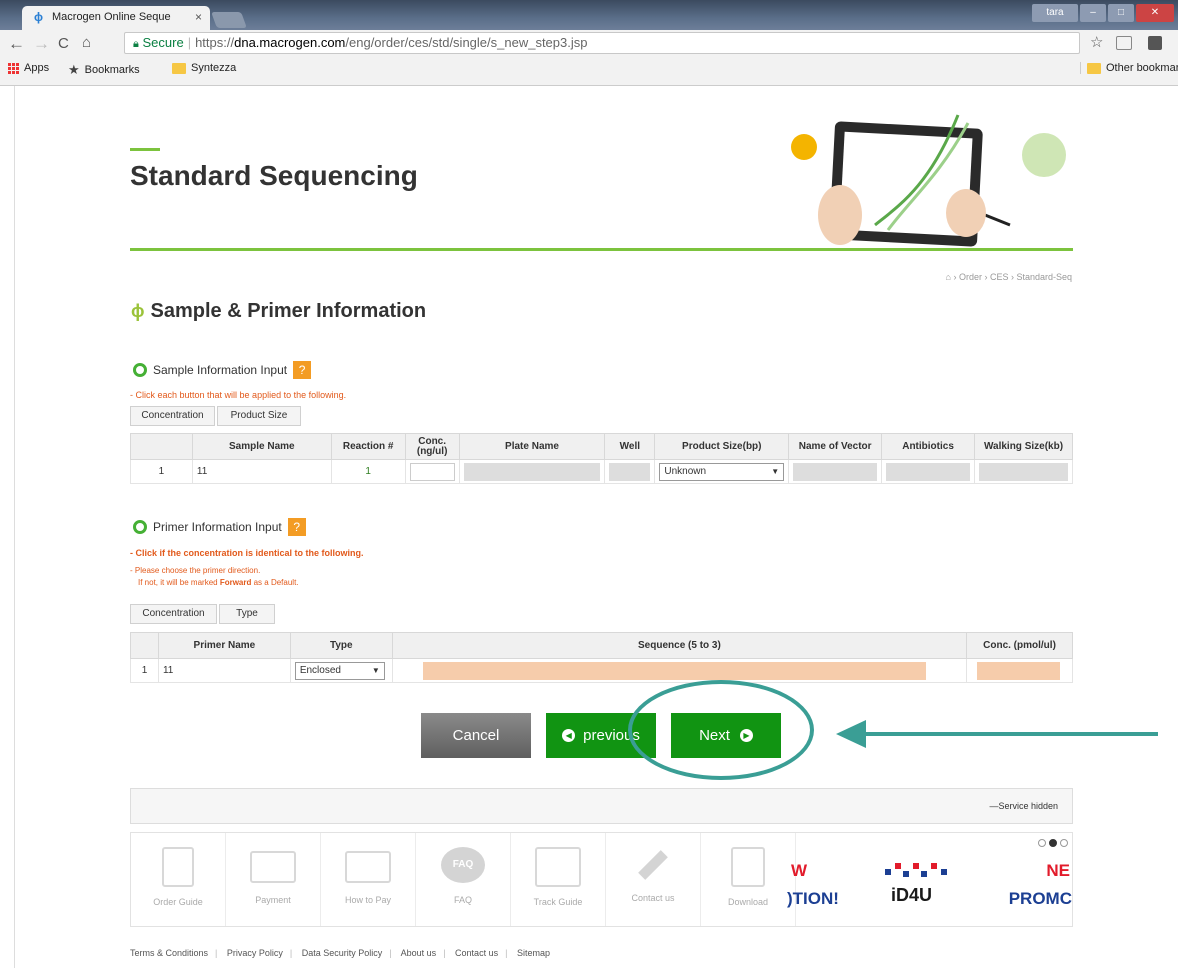  Describe the element at coordinates (1055, 13) in the screenshot. I see `profile-button: tara` at that location.